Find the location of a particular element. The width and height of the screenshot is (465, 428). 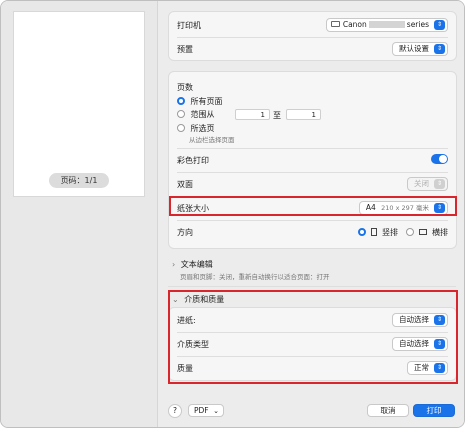

printer-icon is located at coordinates (335, 24).